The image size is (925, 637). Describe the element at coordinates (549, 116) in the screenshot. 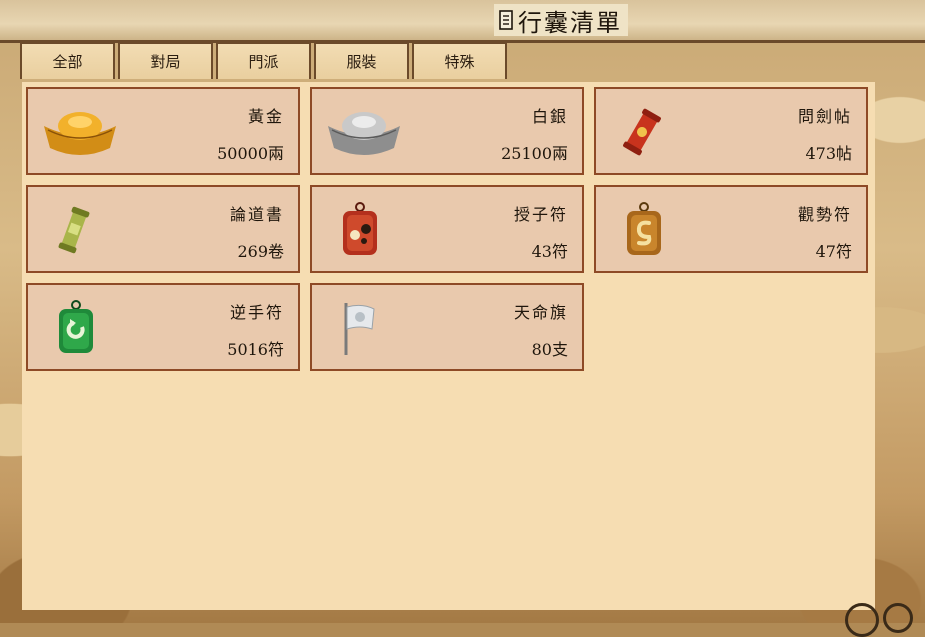

I see `item-name: 白銀` at that location.